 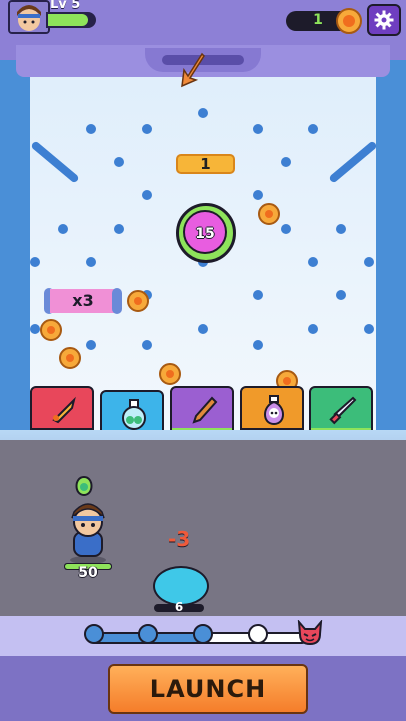 I want to click on hero-hp-value: 50, so click(x=88, y=573).